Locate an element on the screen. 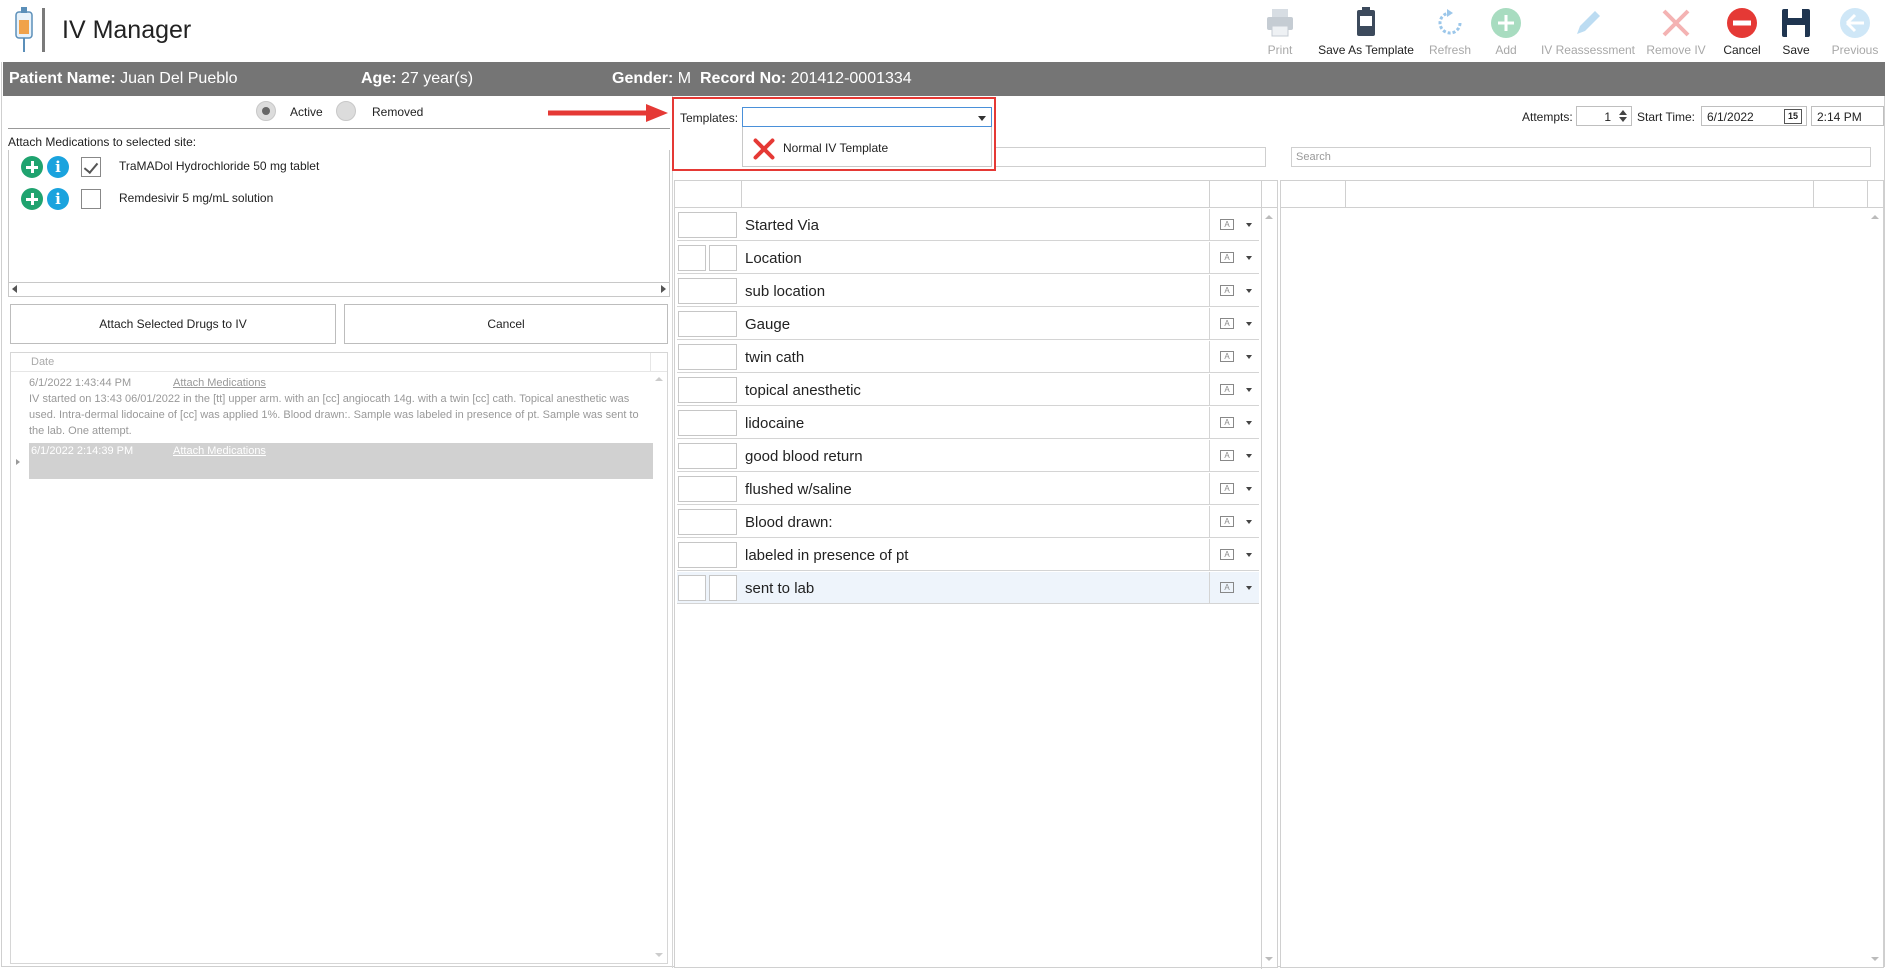  row-check-cell is located at coordinates (692, 588).